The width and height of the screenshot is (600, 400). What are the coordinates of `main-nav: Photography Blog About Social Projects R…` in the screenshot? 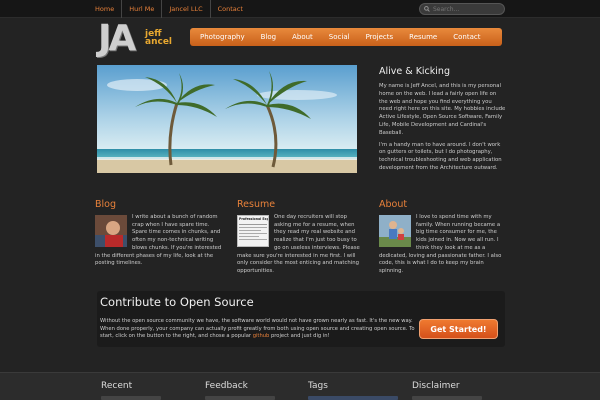 It's located at (346, 37).